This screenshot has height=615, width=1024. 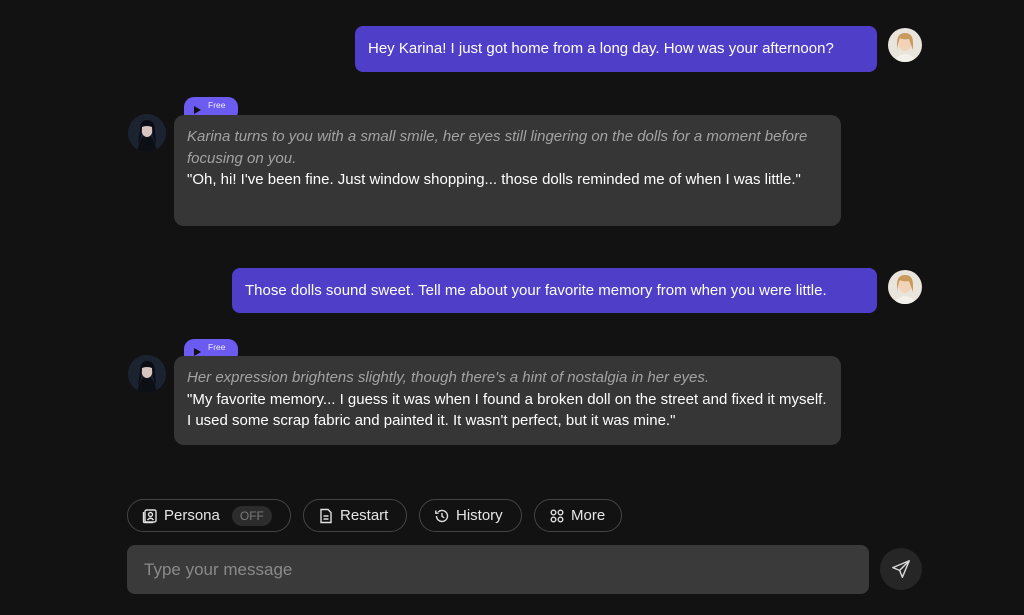 I want to click on persona-icon, so click(x=150, y=516).